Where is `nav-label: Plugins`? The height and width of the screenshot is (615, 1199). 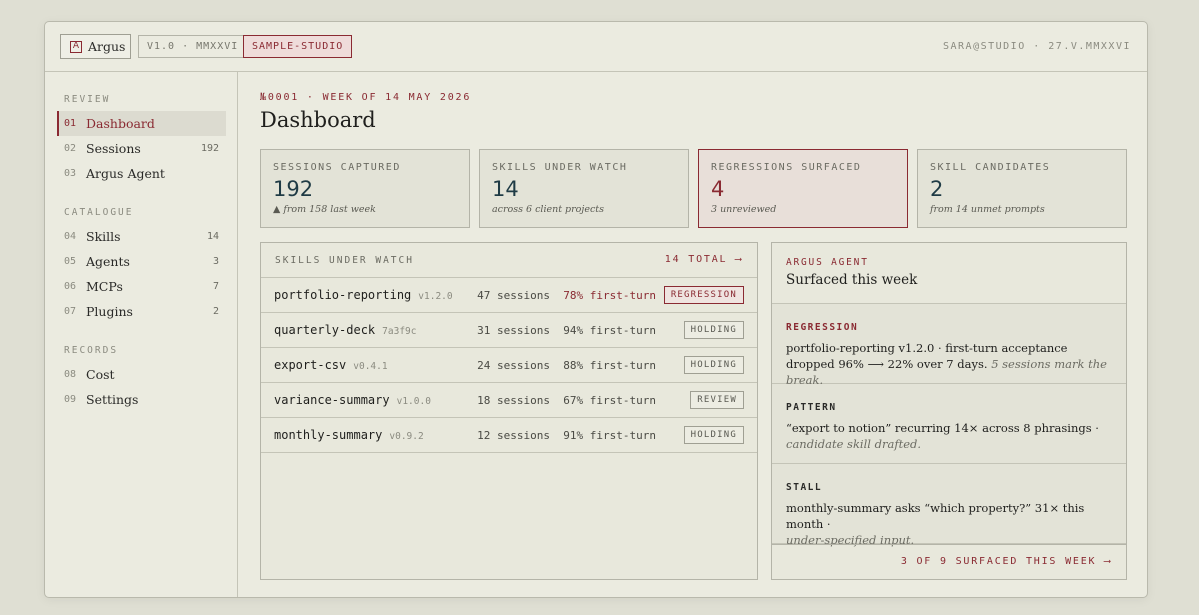 nav-label: Plugins is located at coordinates (109, 311).